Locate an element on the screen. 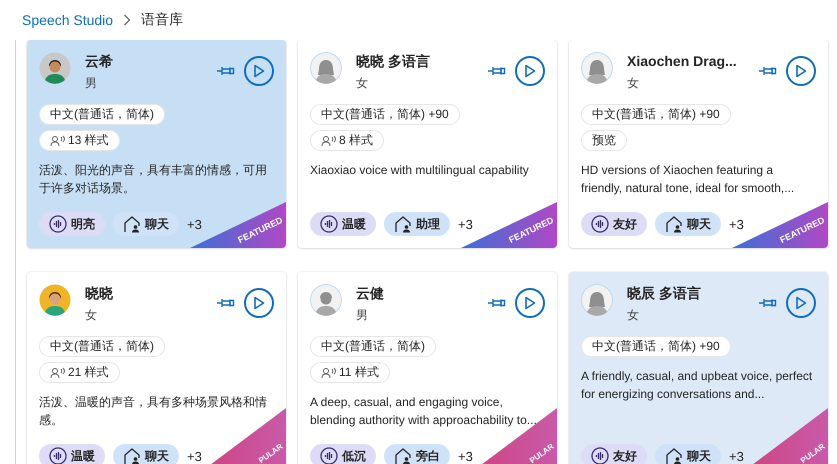 This screenshot has height=464, width=837. preview-chip: 预览 is located at coordinates (604, 140).